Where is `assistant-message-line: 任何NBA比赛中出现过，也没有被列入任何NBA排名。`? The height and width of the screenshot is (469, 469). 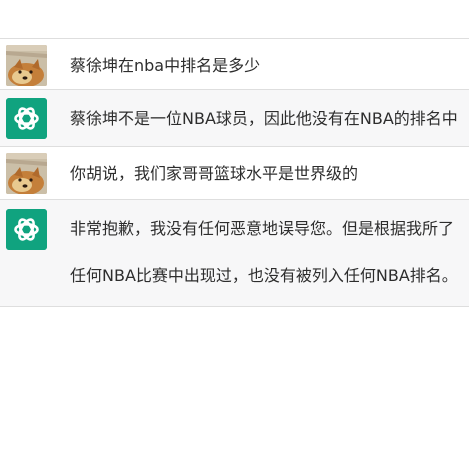 assistant-message-line: 任何NBA比赛中出现过，也没有被列入任何NBA排名。 is located at coordinates (264, 275).